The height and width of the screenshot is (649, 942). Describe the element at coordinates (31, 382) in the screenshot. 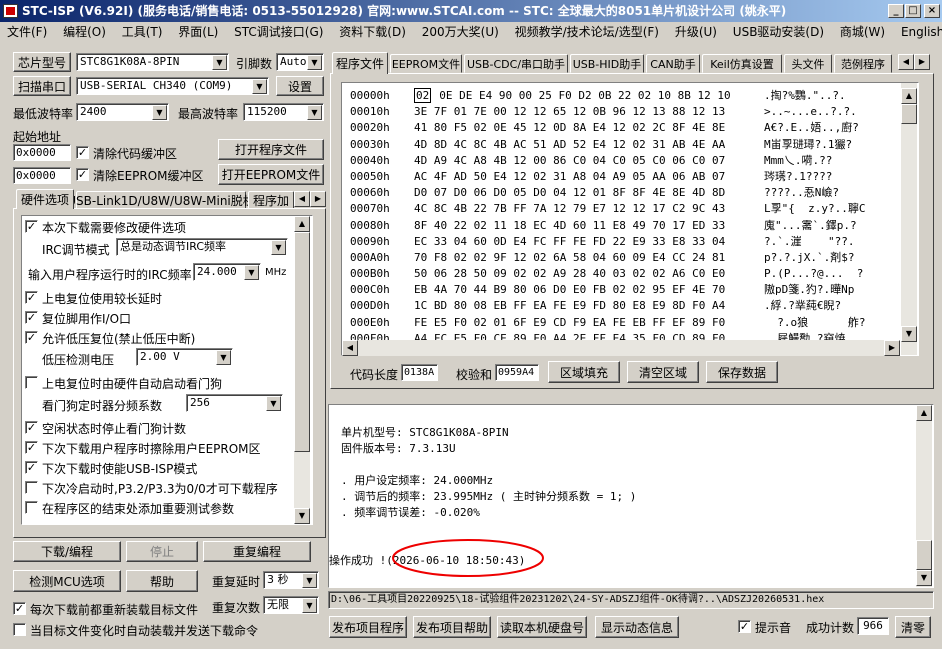

I see `hw-wdt-checkbox` at that location.